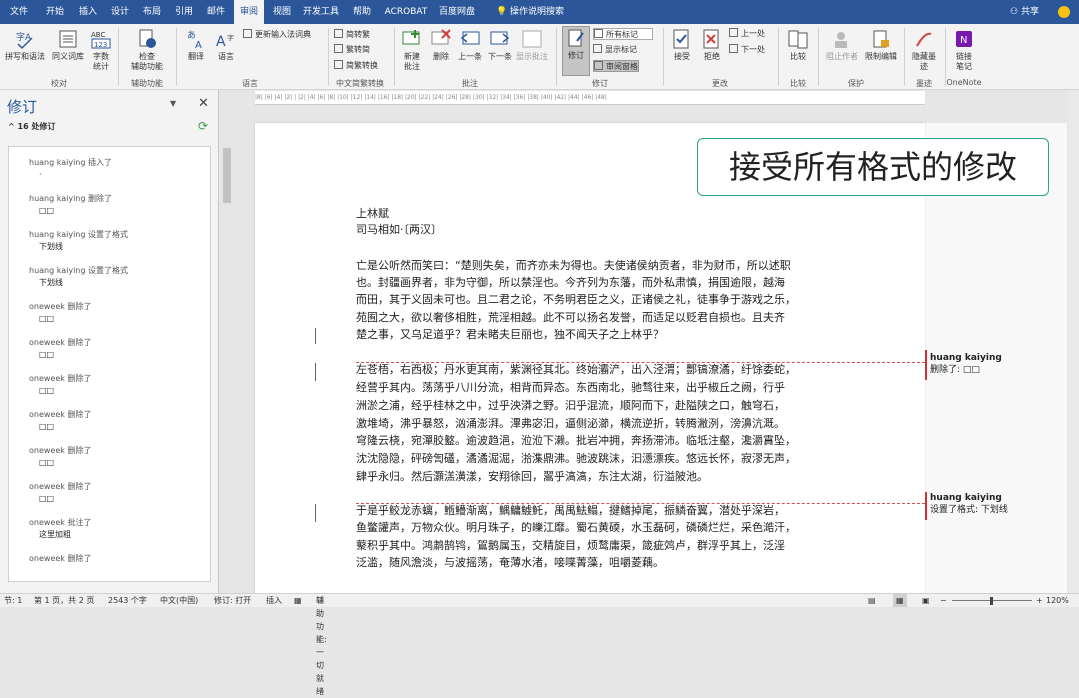  Describe the element at coordinates (926, 600) in the screenshot. I see `web-layout-icon: ▣` at that location.